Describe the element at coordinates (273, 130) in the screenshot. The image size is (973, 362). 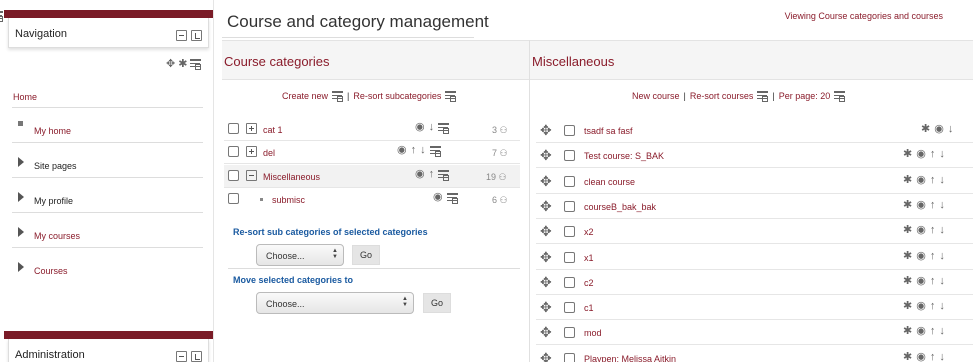
I see `category-name: cat 1` at that location.